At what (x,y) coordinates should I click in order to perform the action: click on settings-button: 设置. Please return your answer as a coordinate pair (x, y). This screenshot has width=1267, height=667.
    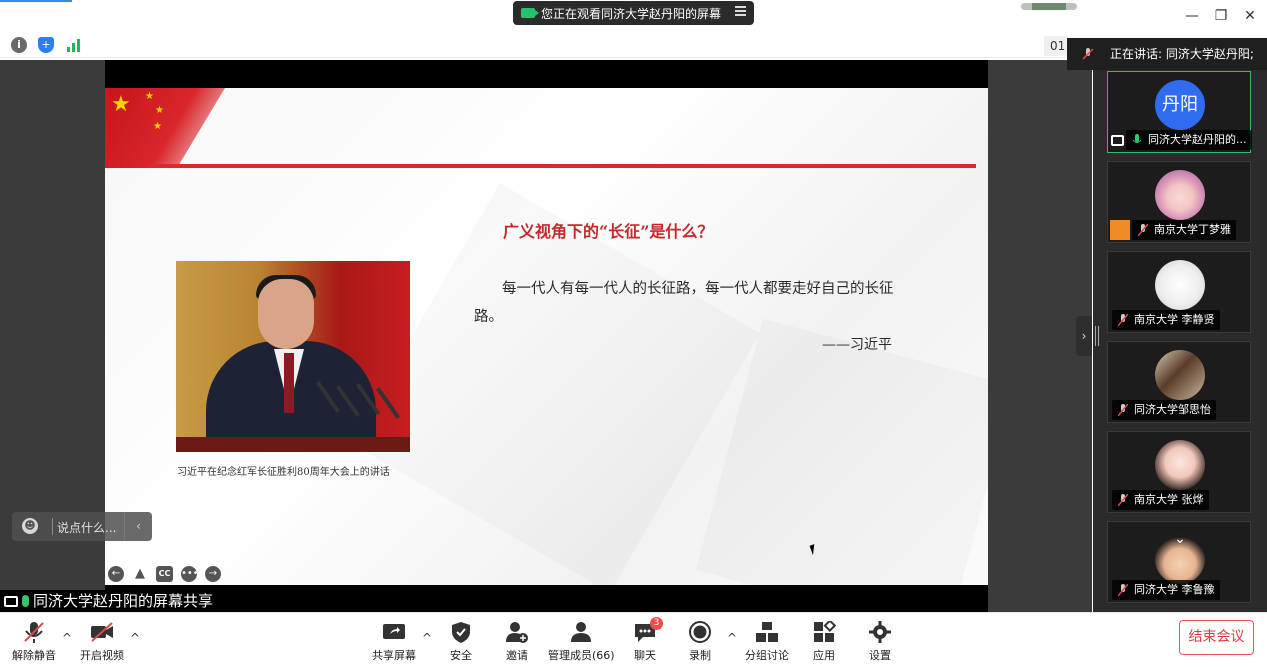
    Looking at the image, I should click on (880, 643).